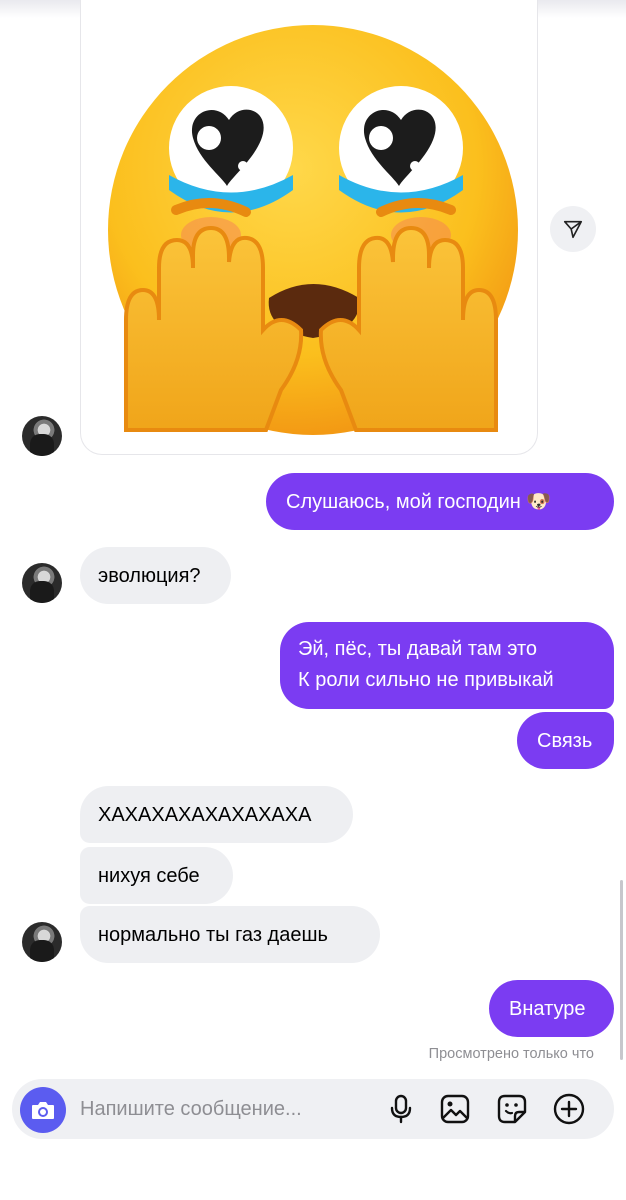  I want to click on incoming-message: эволюция?, so click(155, 575).